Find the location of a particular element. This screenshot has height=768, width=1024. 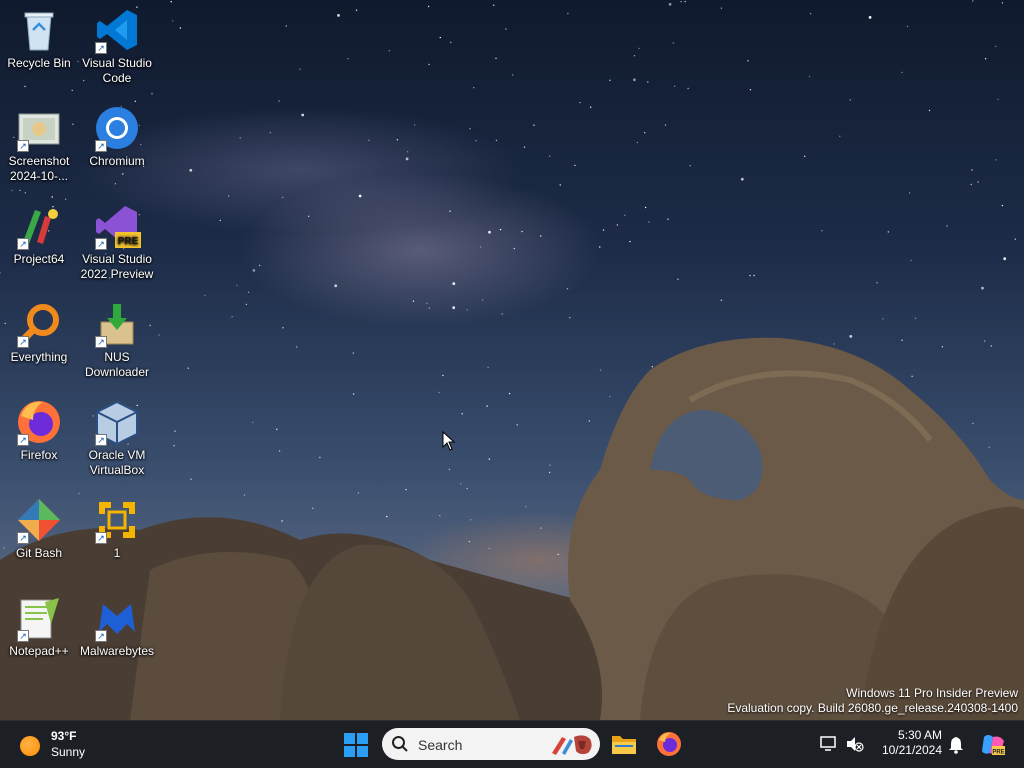

desktop-shortcut-virtualbox: ↗ Oracle VM VirtualBox is located at coordinates (117, 438).